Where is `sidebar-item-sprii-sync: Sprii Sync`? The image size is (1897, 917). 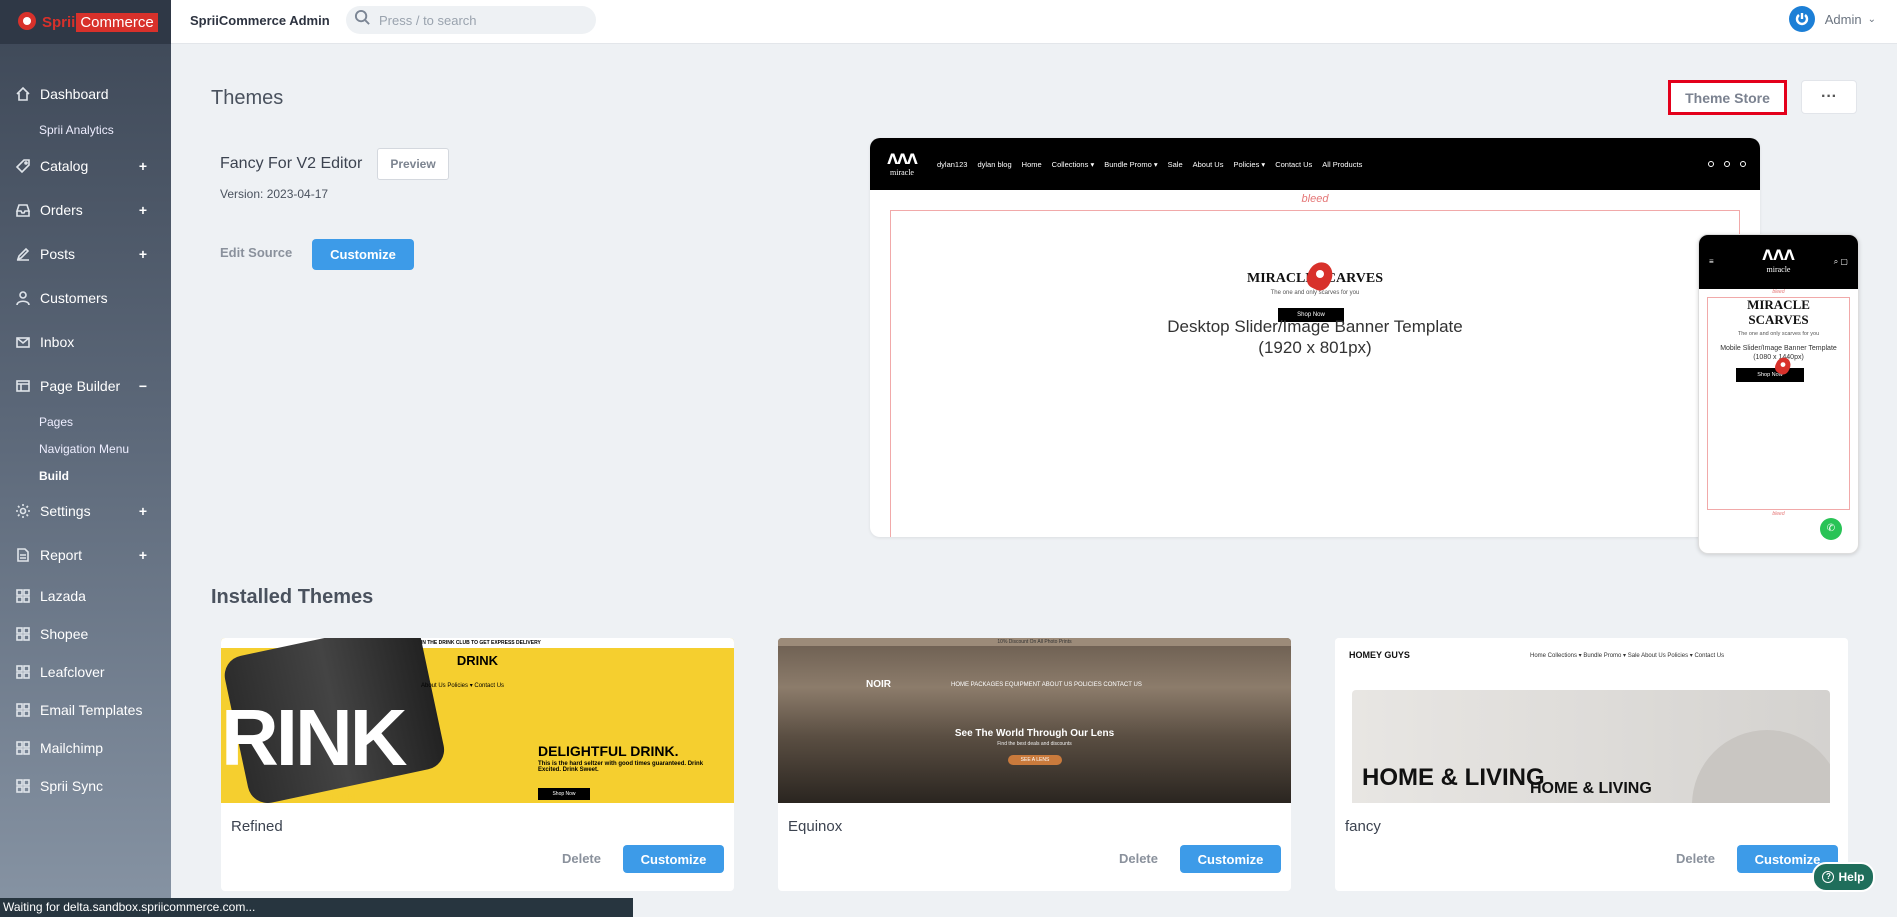 sidebar-item-sprii-sync: Sprii Sync is located at coordinates (85, 786).